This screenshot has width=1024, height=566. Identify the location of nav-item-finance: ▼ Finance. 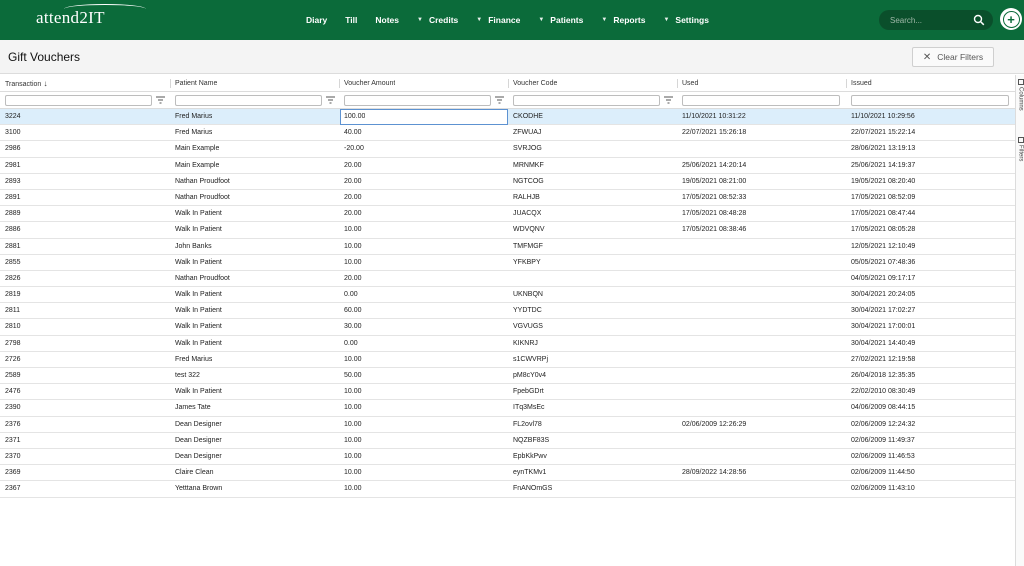
(498, 20).